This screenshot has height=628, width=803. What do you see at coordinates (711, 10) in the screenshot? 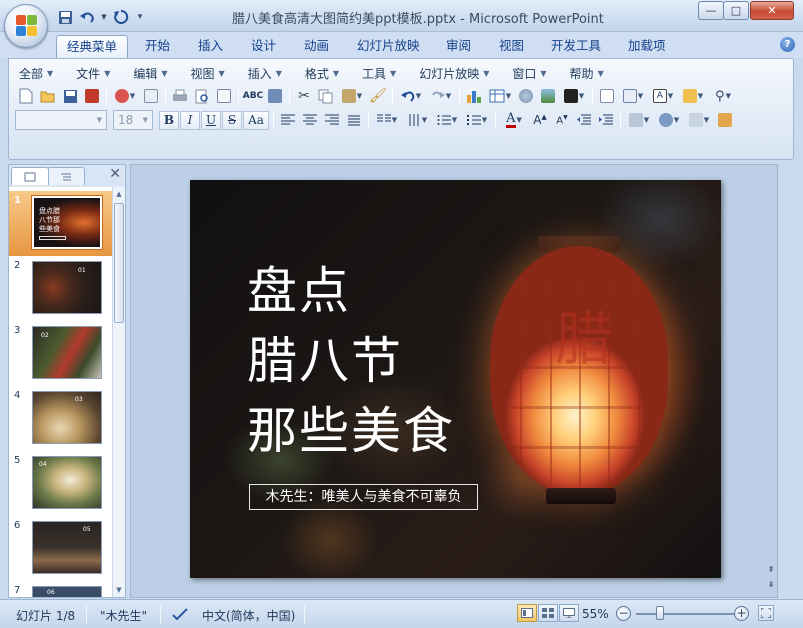
I see `minimize-button: —` at bounding box center [711, 10].